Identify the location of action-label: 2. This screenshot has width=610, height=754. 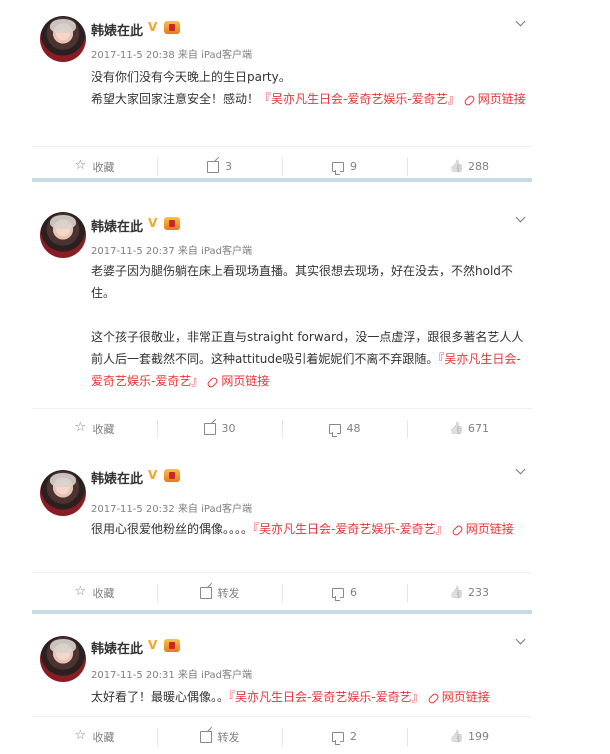
(353, 736).